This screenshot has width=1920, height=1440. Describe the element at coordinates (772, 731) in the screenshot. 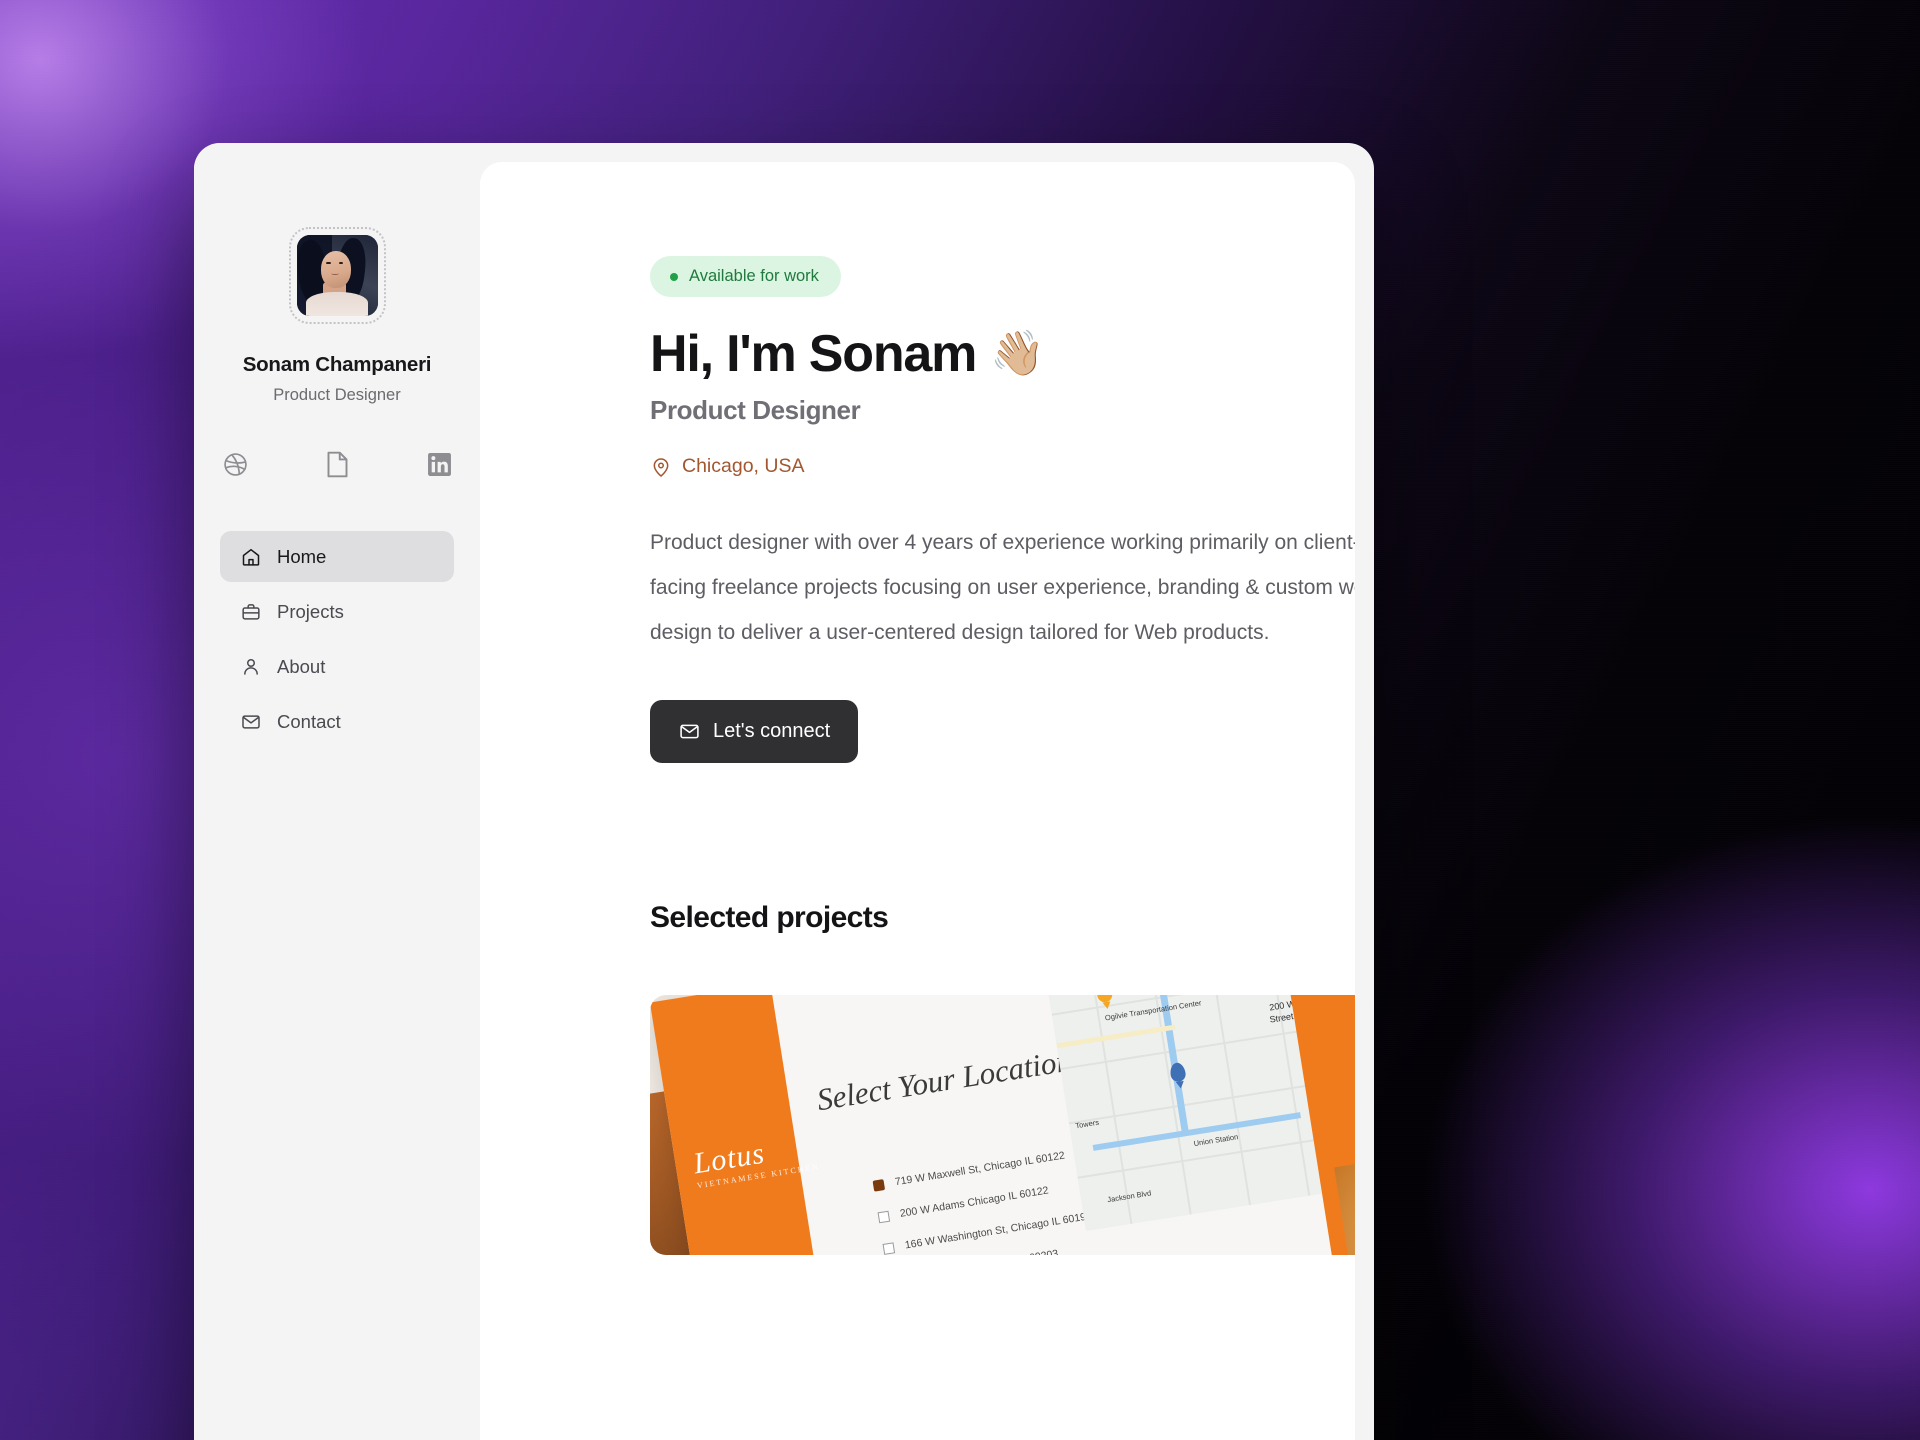

I see `lets-connect-label: Let's connect` at that location.